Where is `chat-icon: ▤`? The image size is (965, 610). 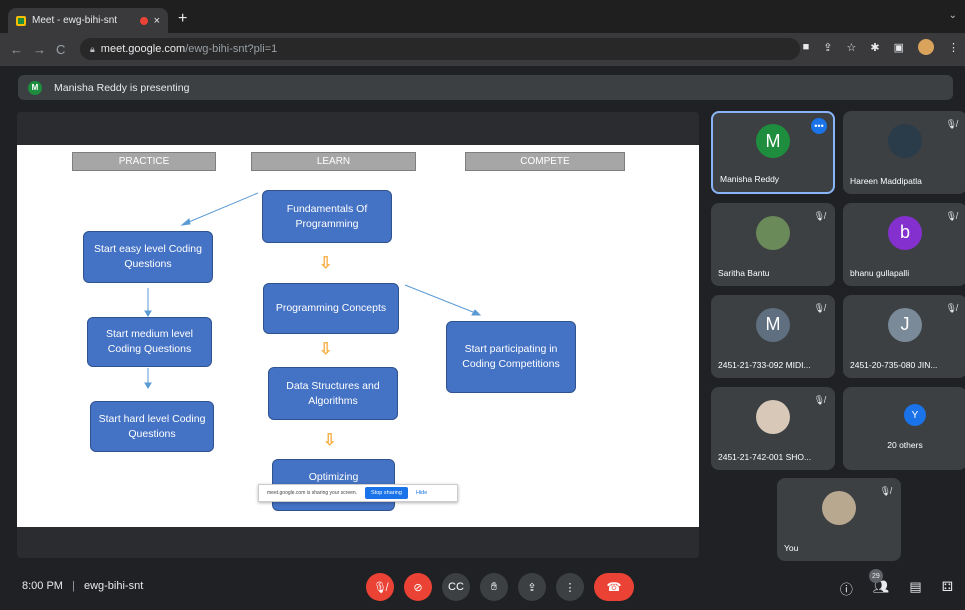
chat-icon: ▤ is located at coordinates (915, 588).